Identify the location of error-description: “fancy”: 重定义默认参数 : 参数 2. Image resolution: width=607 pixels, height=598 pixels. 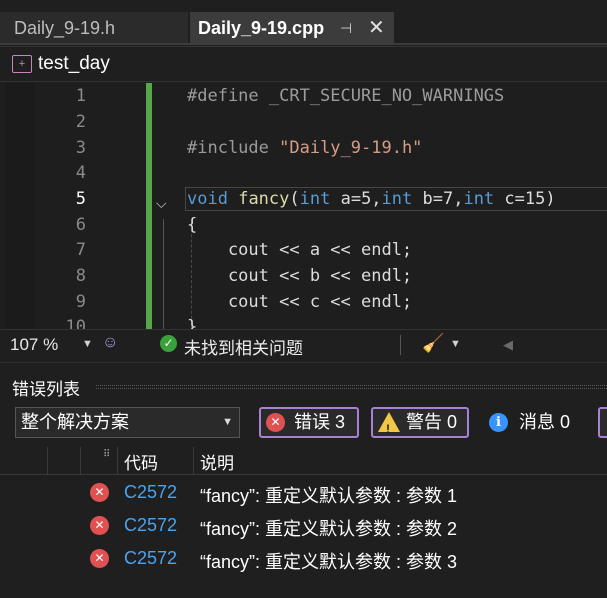
(329, 529).